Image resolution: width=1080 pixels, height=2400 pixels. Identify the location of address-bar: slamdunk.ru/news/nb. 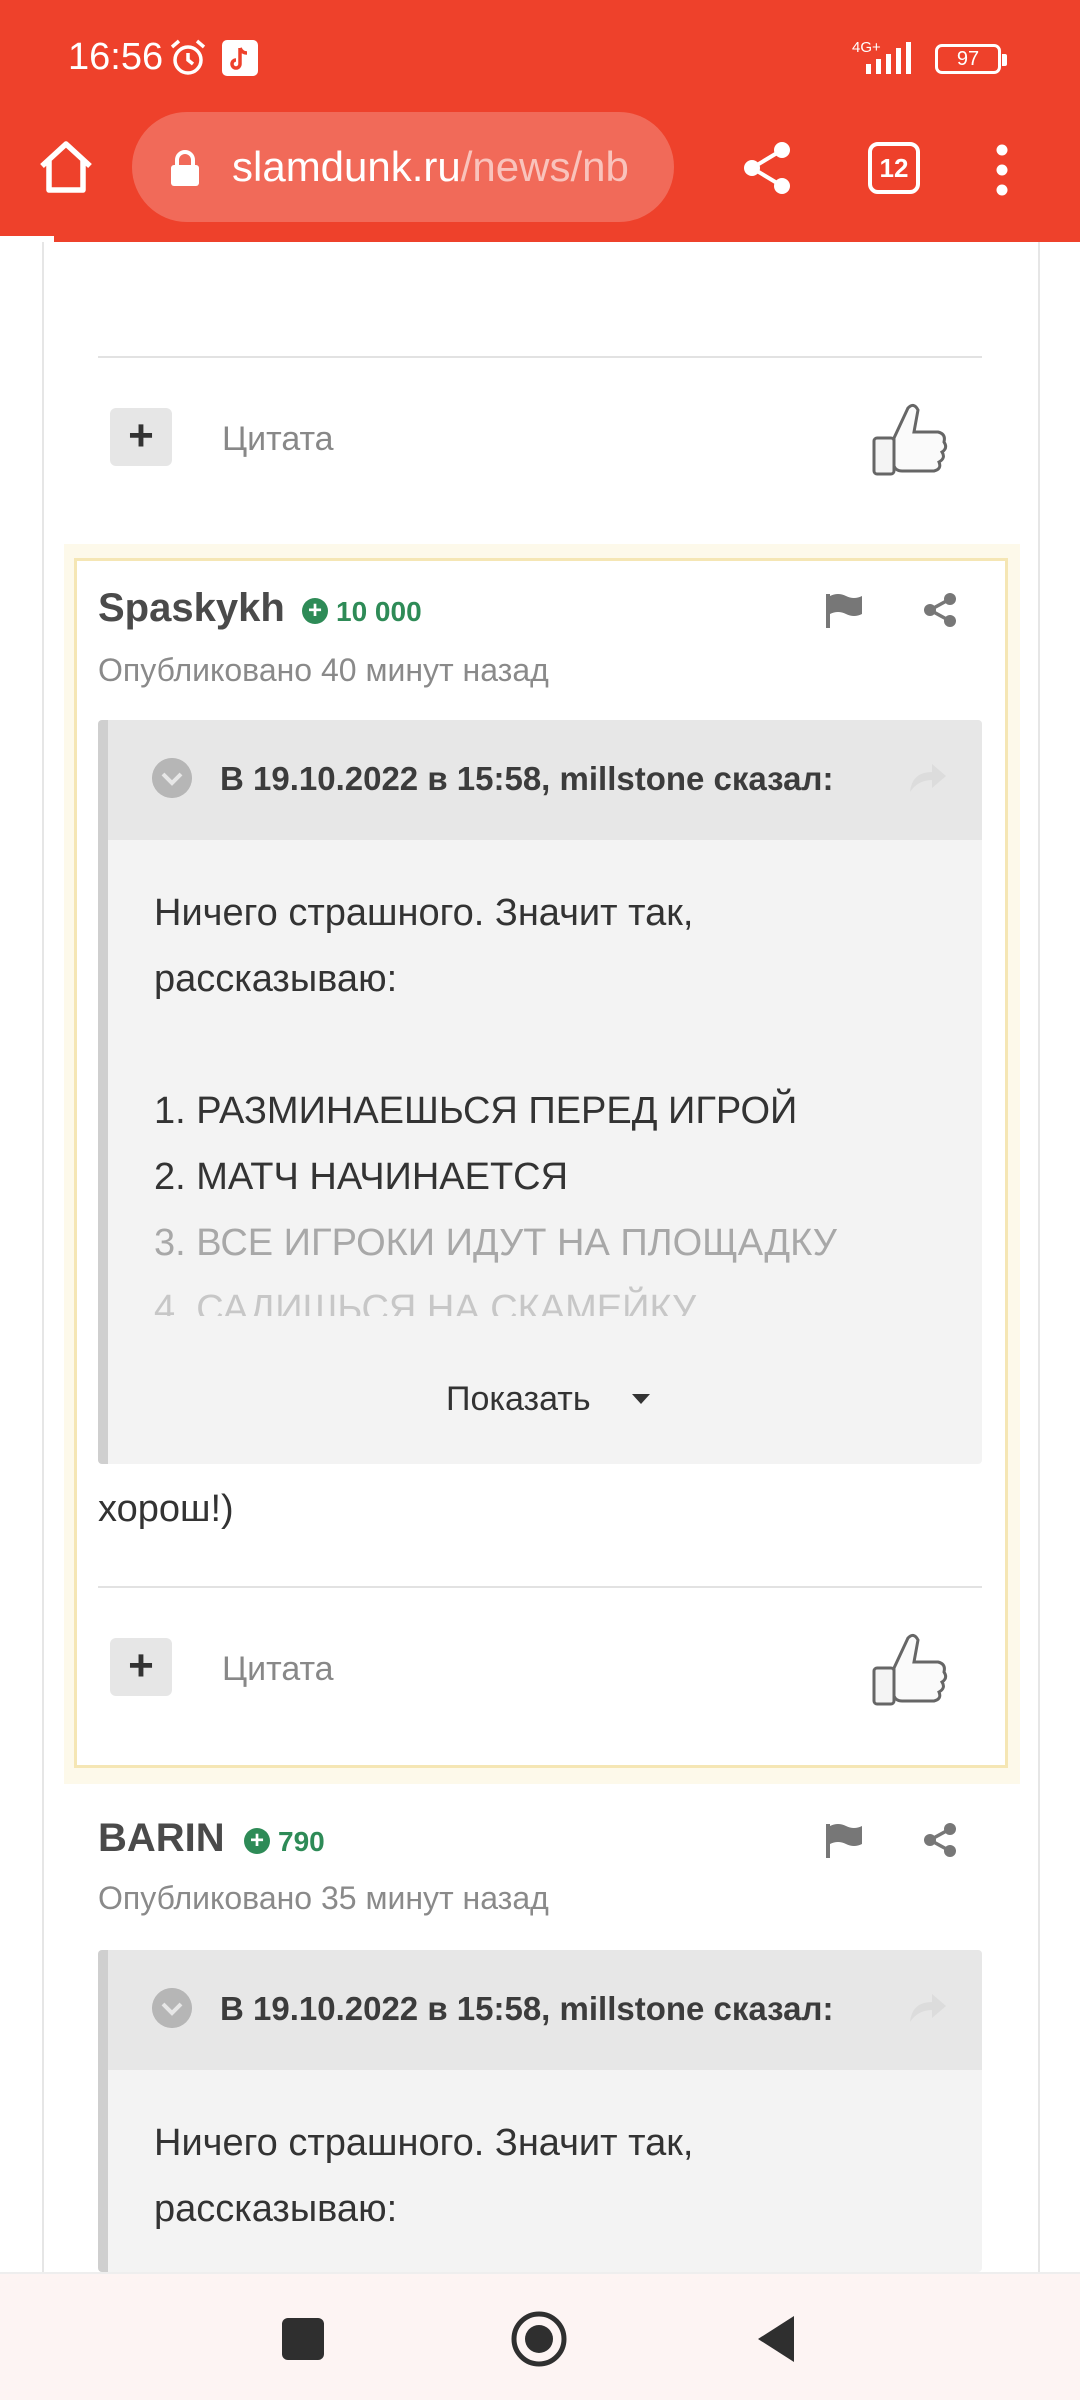
(403, 167).